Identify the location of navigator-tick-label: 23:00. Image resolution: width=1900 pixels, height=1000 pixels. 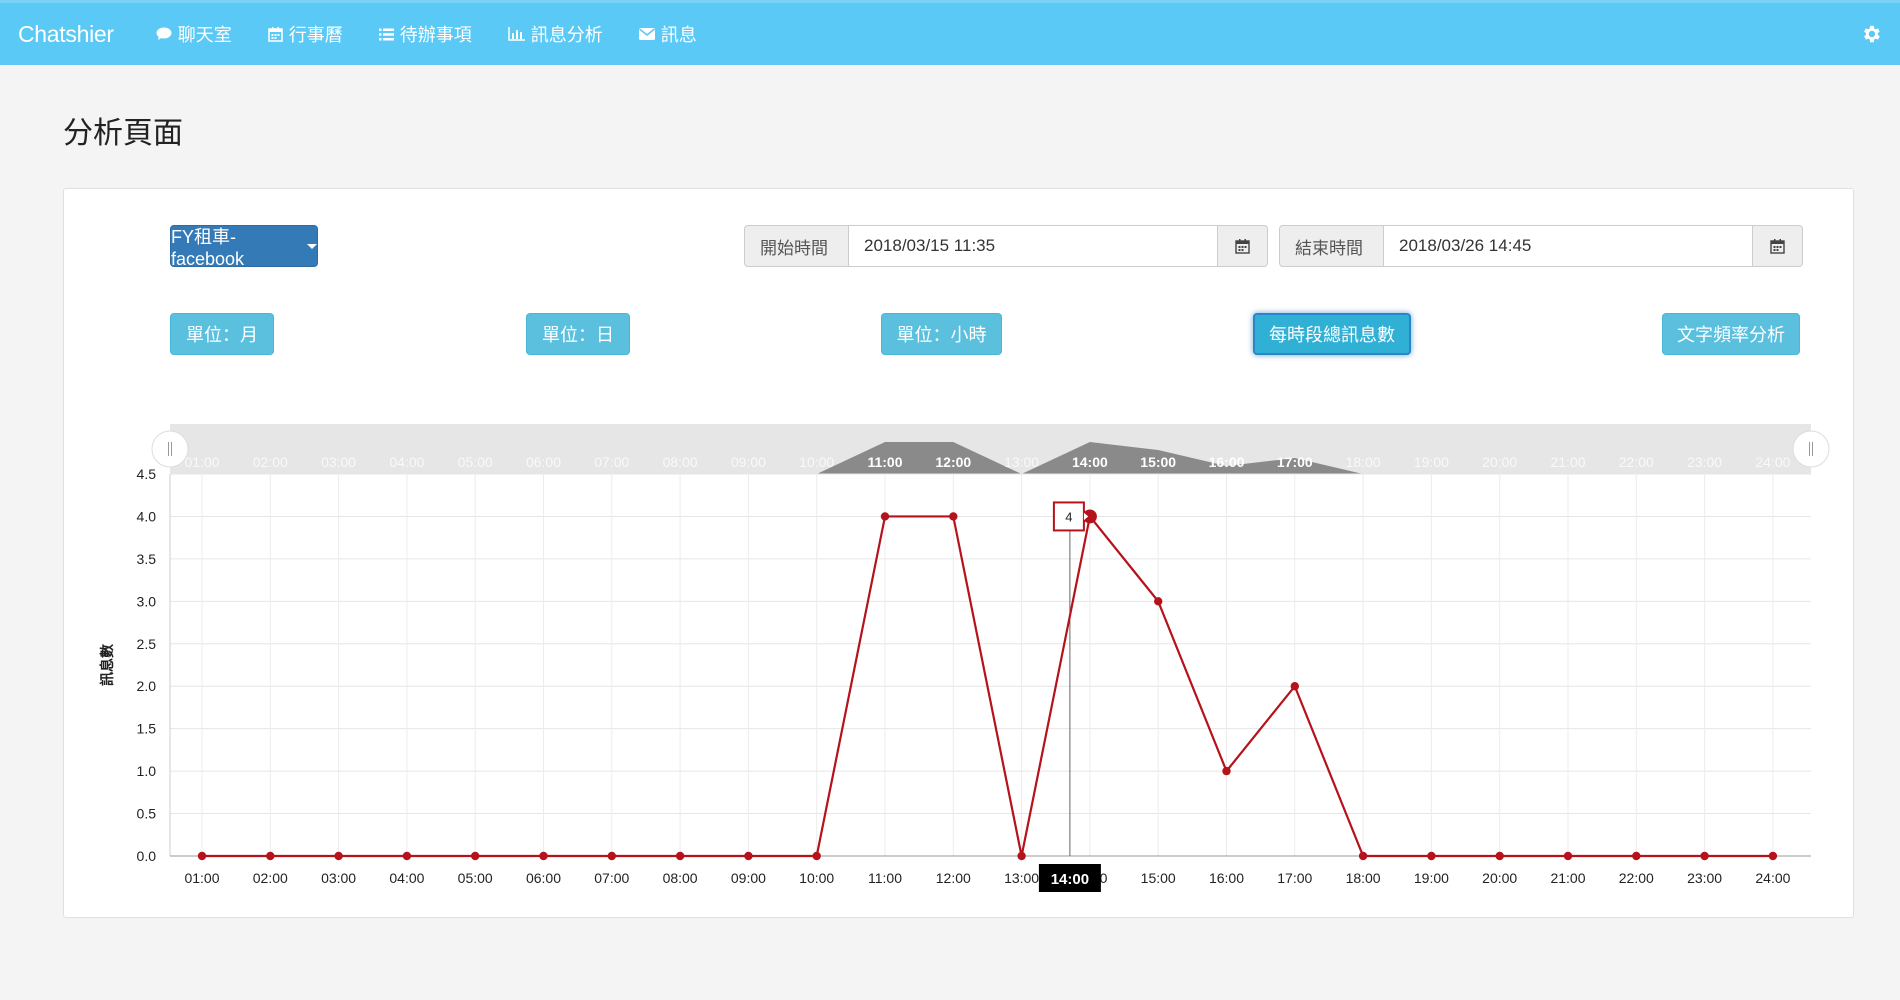
(1704, 462).